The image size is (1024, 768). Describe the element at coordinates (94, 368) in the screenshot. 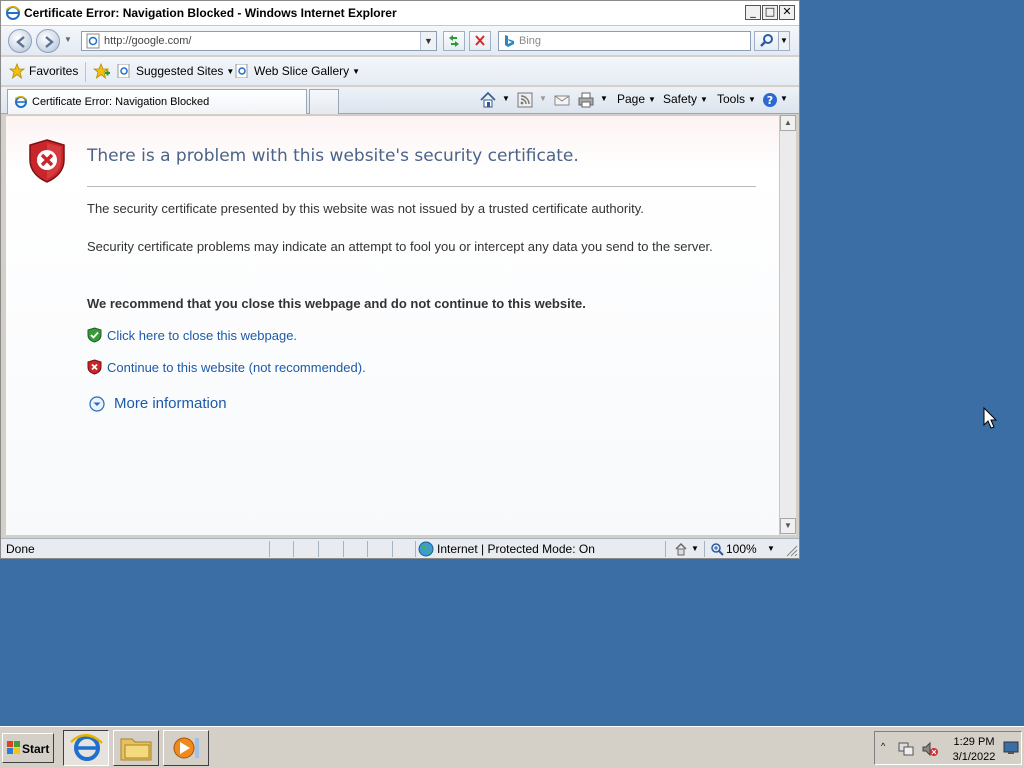

I see `red-shield-icon` at that location.